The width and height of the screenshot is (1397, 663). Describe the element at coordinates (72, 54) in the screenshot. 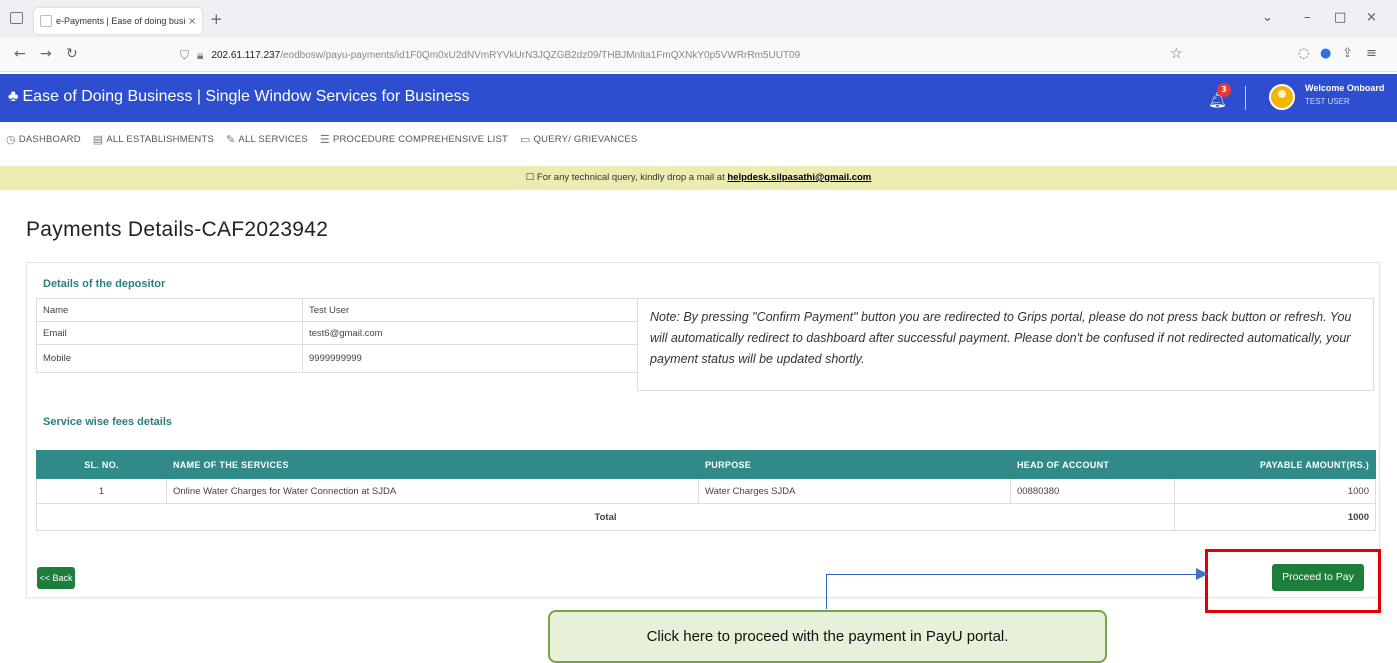

I see `reload-icon: ↻` at that location.